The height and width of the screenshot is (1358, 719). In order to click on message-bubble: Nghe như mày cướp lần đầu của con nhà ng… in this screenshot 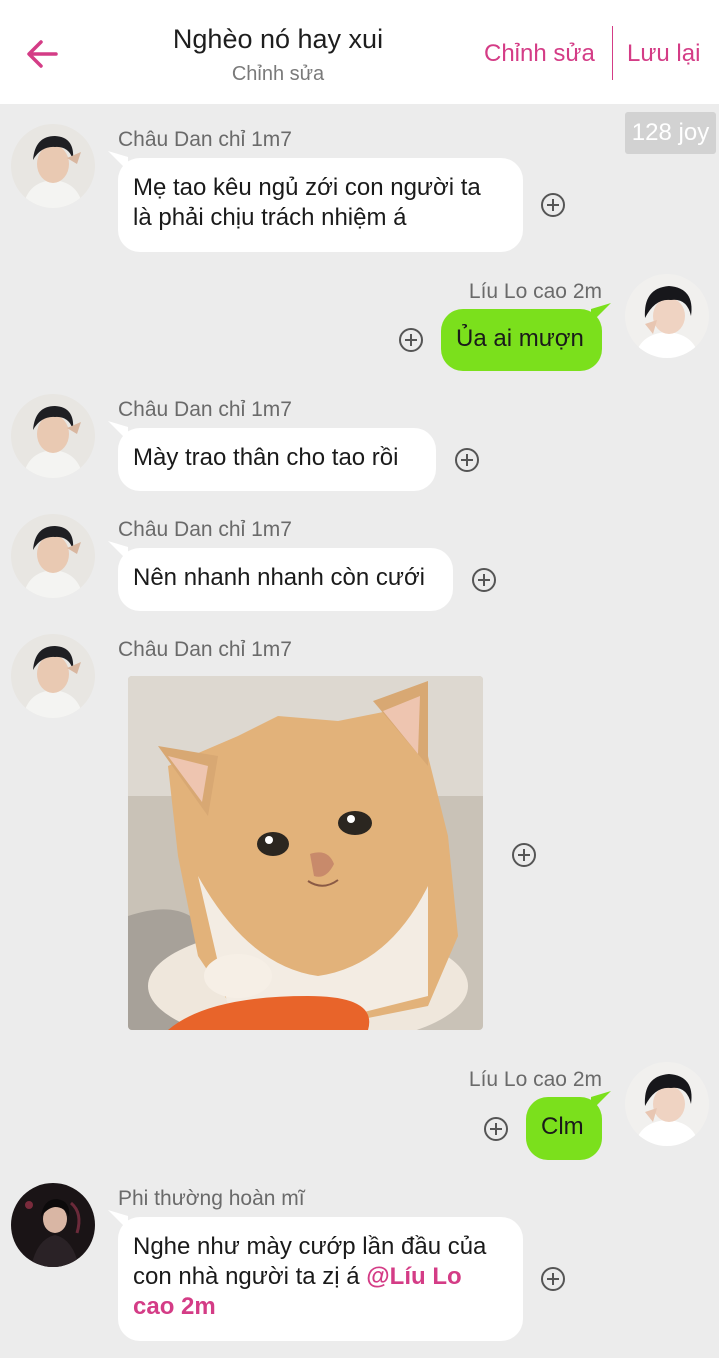, I will do `click(320, 1279)`.